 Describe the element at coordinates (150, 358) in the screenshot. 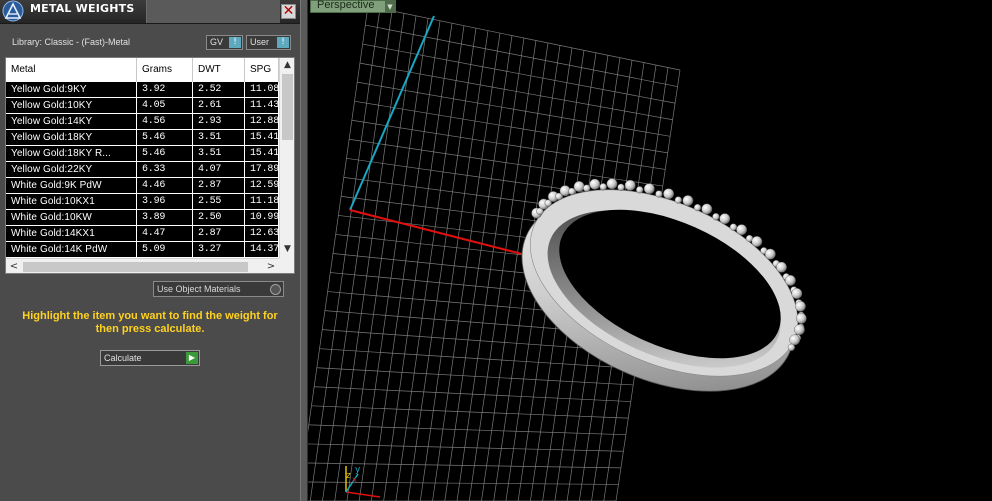

I see `calculate-button: Calculate ▶` at that location.